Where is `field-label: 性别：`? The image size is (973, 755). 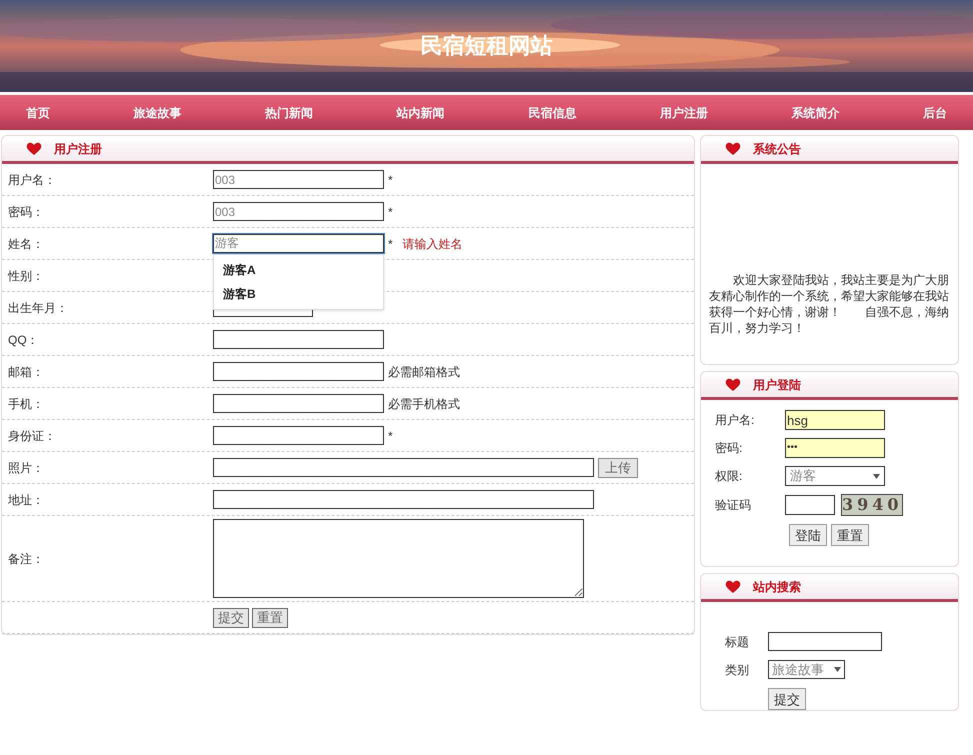
field-label: 性别： is located at coordinates (25, 276).